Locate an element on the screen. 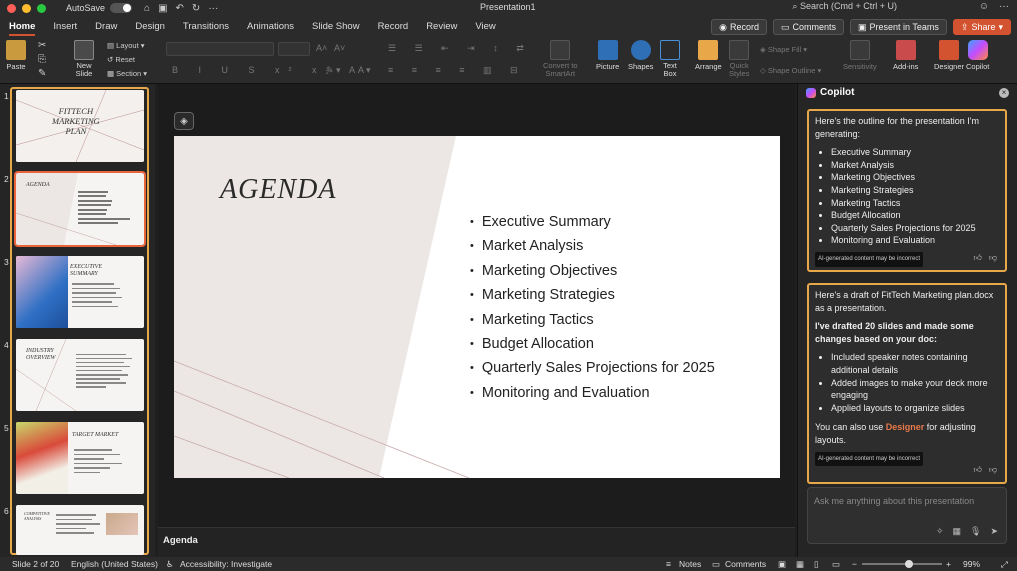 The height and width of the screenshot is (571, 1017). increase-font-icon: A˄ is located at coordinates (321, 48).